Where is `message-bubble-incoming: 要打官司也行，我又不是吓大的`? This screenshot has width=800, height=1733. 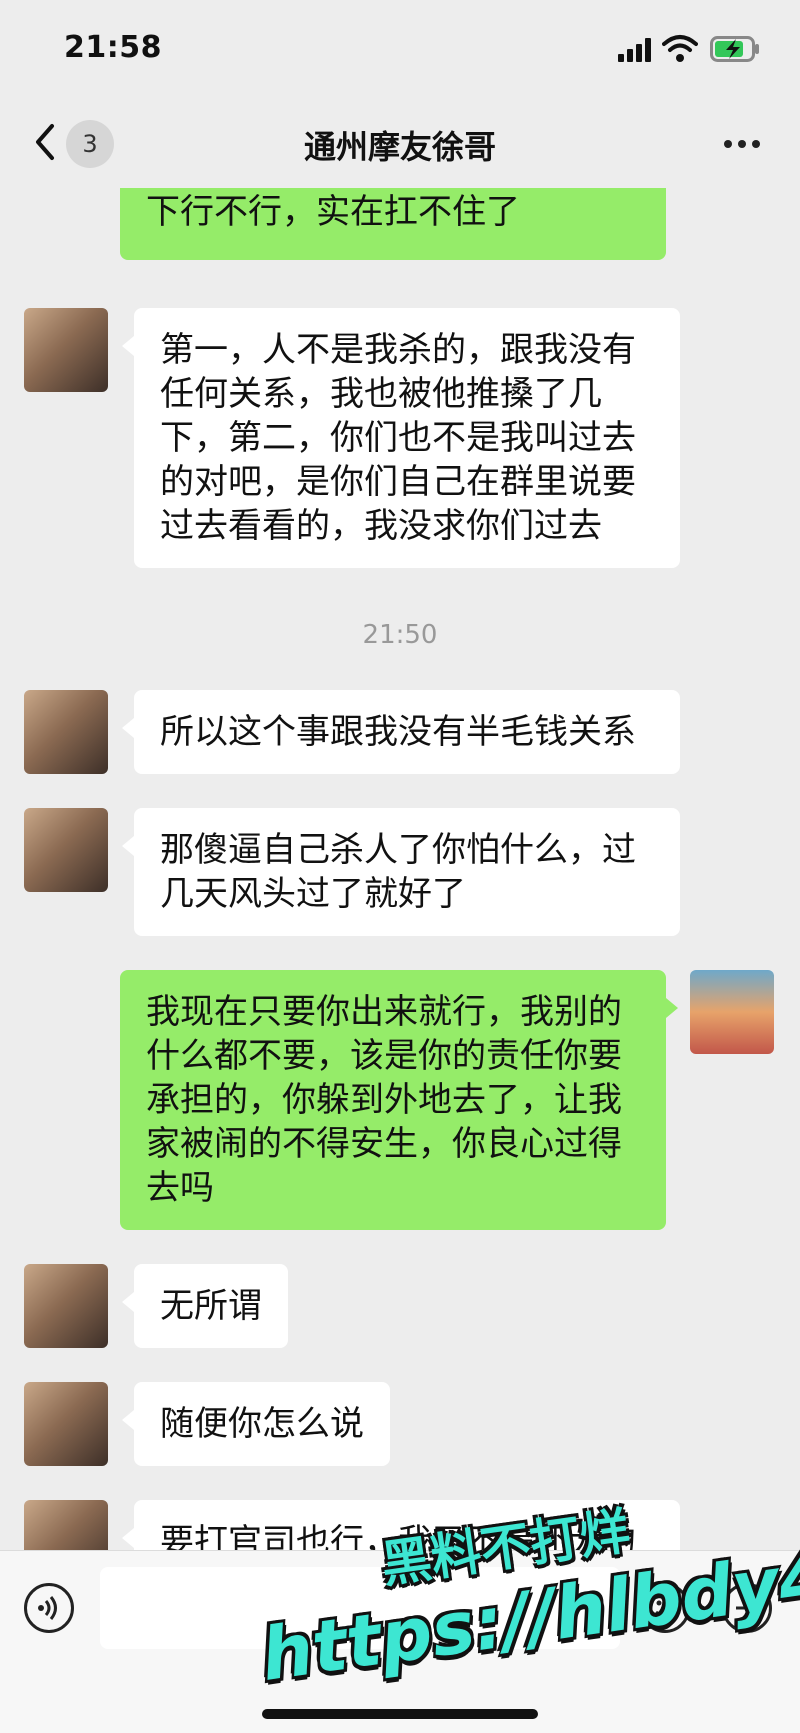 message-bubble-incoming: 要打官司也行，我又不是吓大的 is located at coordinates (401, 1525).